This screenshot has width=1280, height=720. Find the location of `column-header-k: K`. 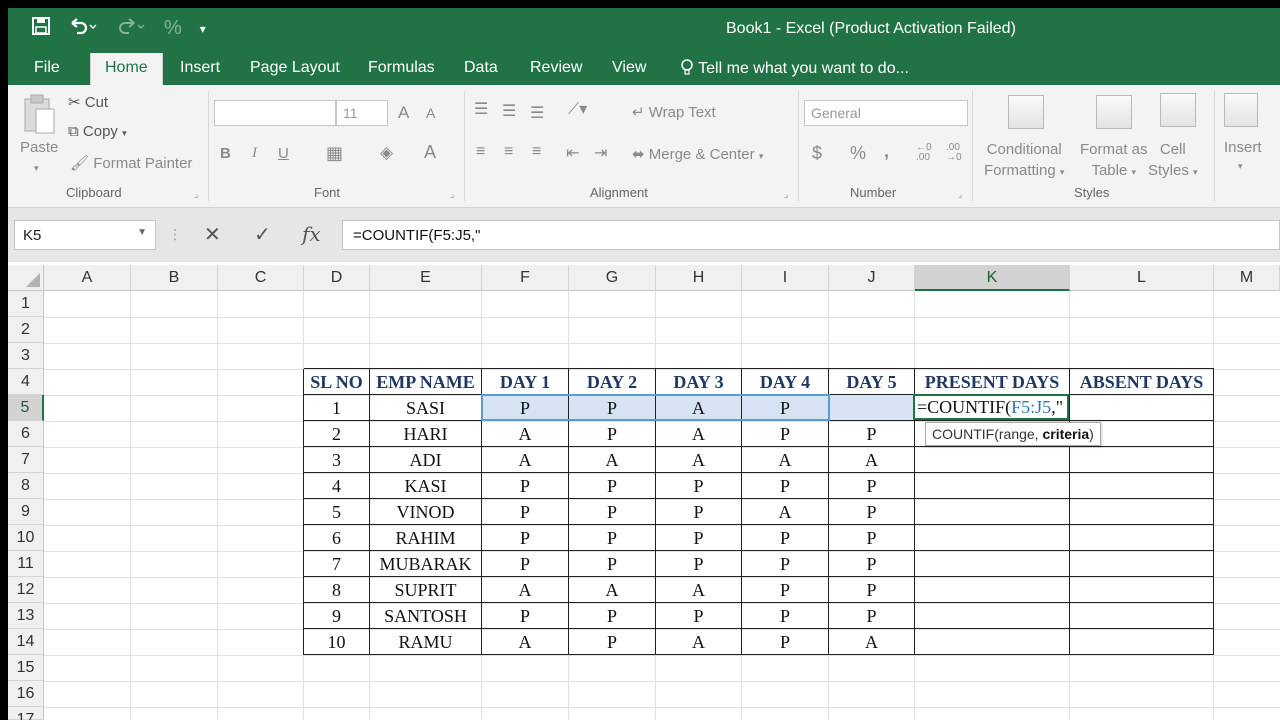

column-header-k: K is located at coordinates (992, 278).